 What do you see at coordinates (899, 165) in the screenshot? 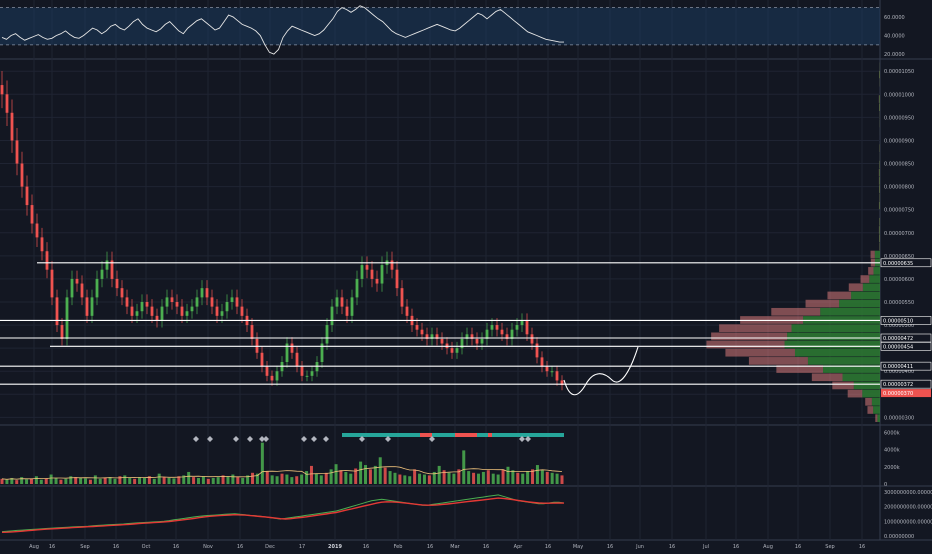
I see `price-tick-label: 0.00000850` at bounding box center [899, 165].